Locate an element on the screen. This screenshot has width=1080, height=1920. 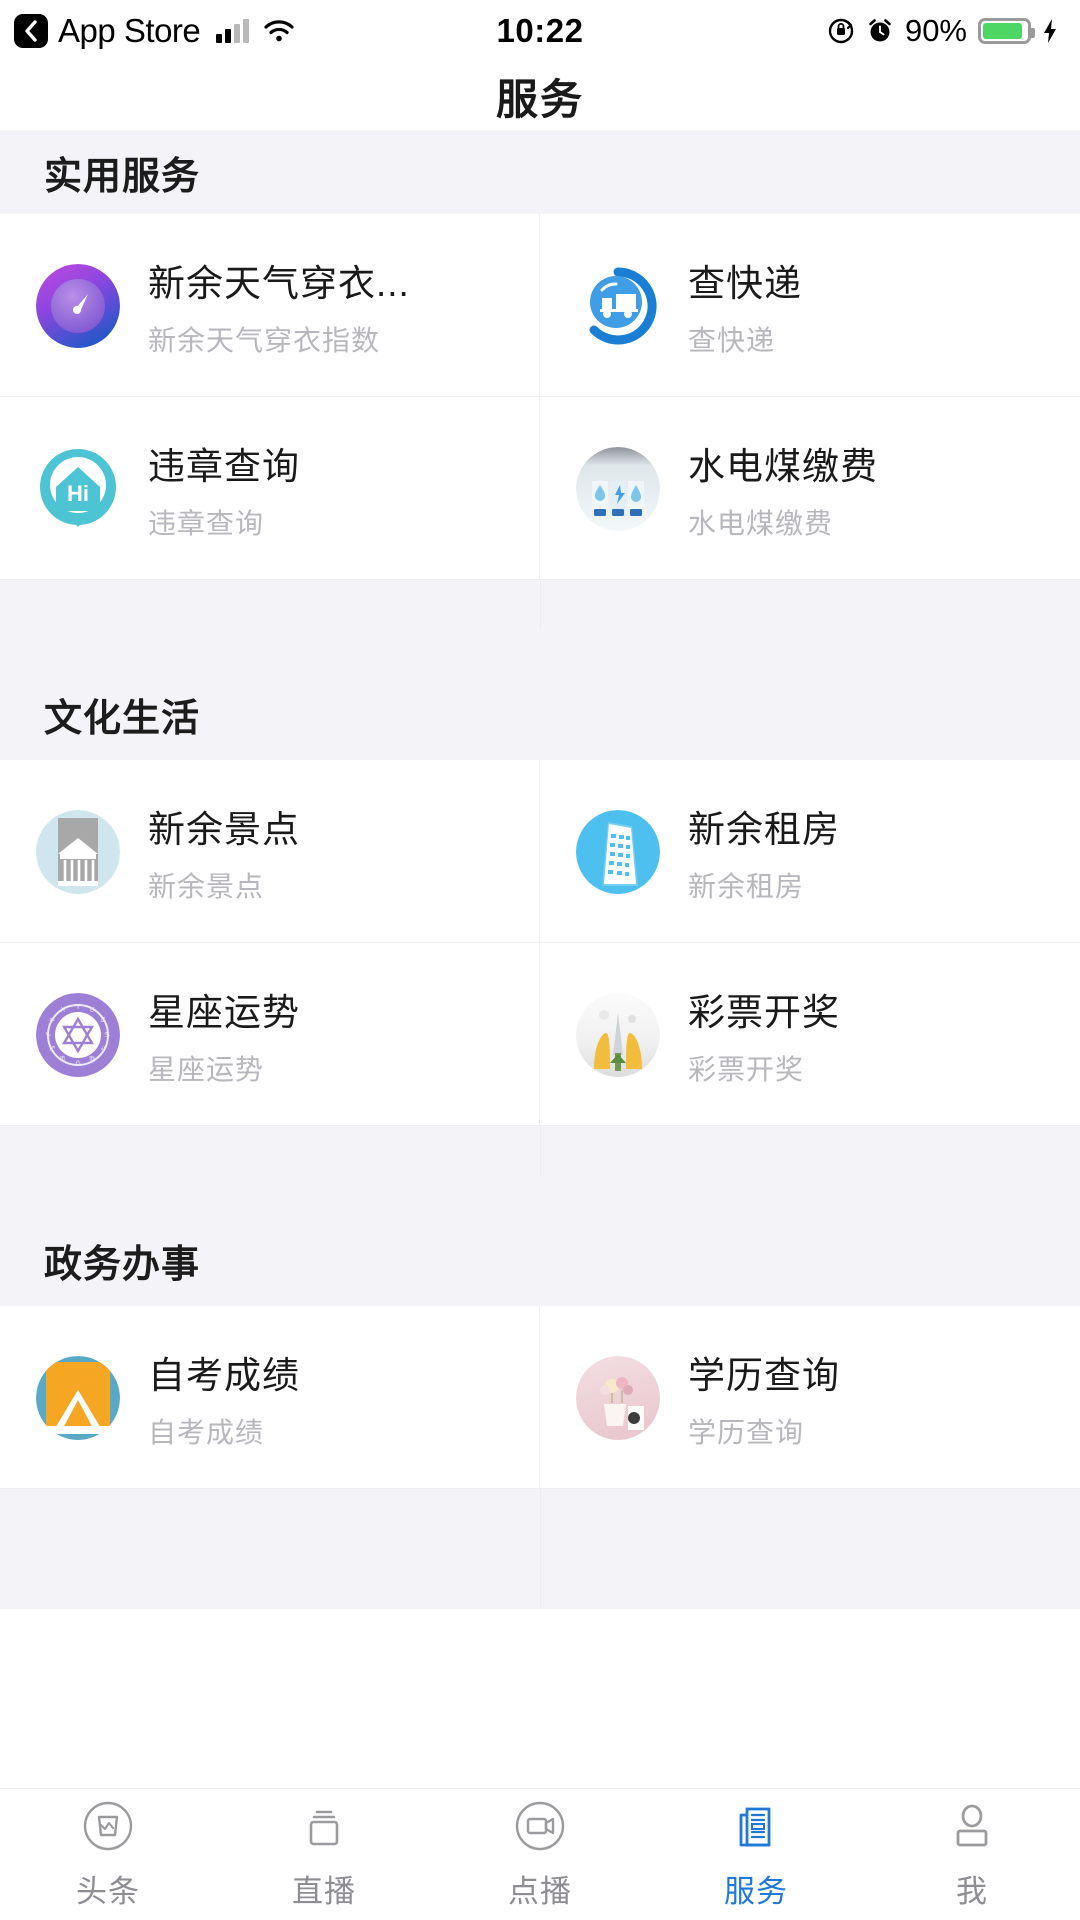
service-item-subtitle: 星座运势 is located at coordinates (206, 1069).